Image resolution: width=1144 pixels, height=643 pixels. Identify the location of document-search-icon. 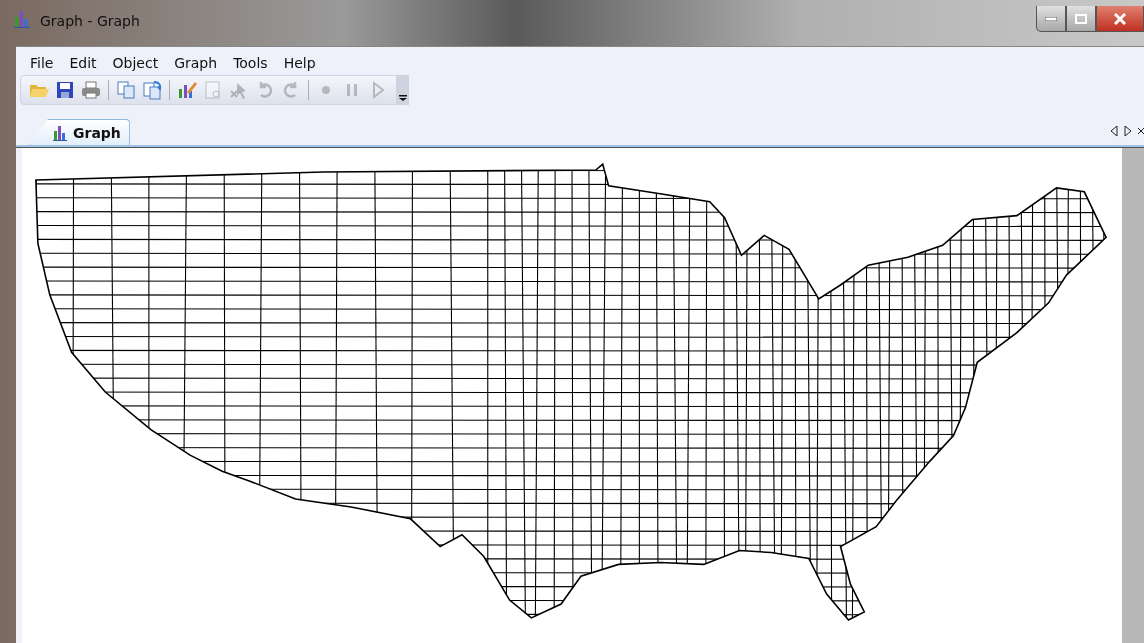
(213, 90).